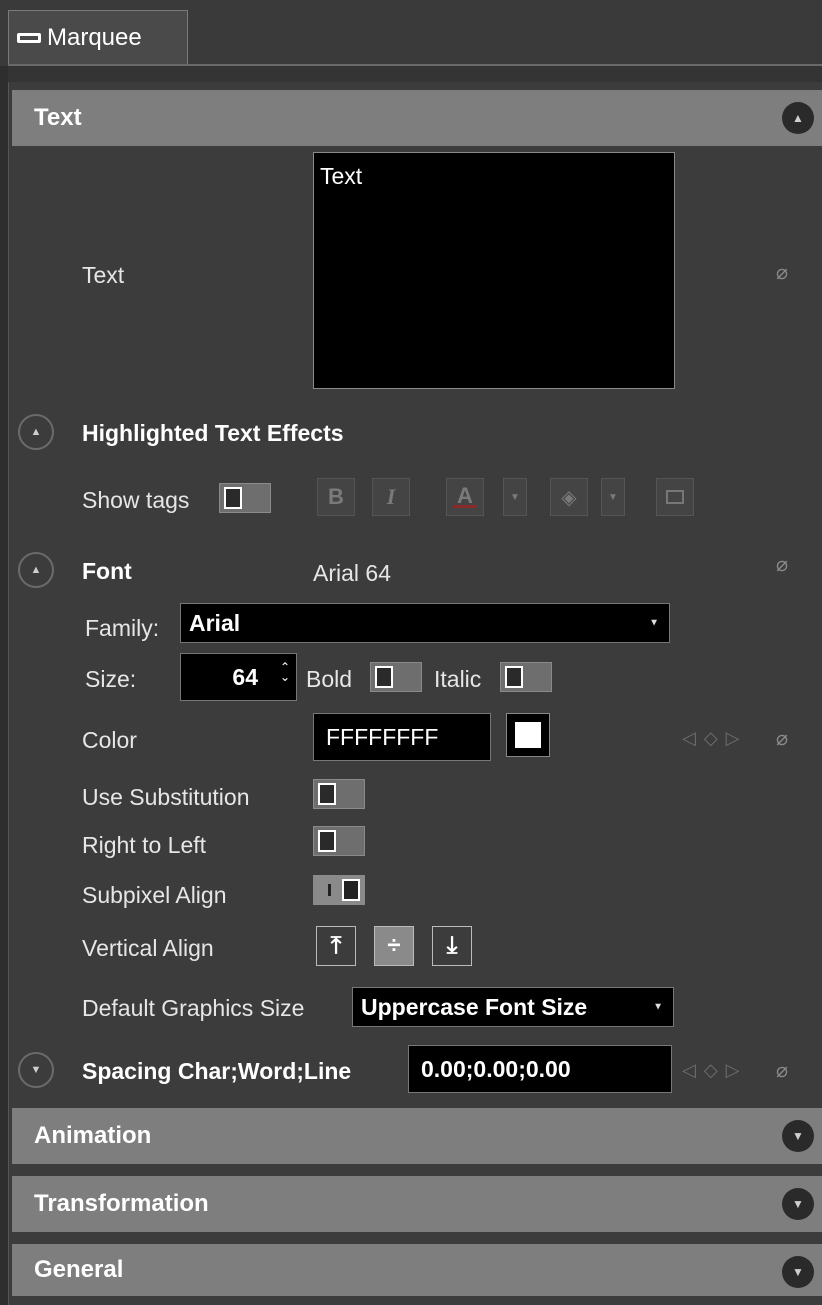 The image size is (822, 1305). What do you see at coordinates (526, 677) in the screenshot?
I see `italic-toggle` at bounding box center [526, 677].